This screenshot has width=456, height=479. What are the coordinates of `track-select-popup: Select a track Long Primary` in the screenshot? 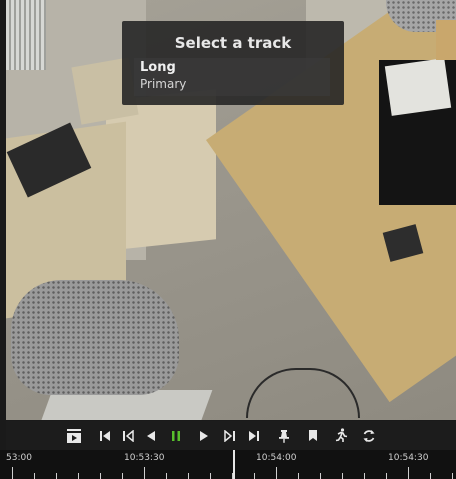 It's located at (233, 63).